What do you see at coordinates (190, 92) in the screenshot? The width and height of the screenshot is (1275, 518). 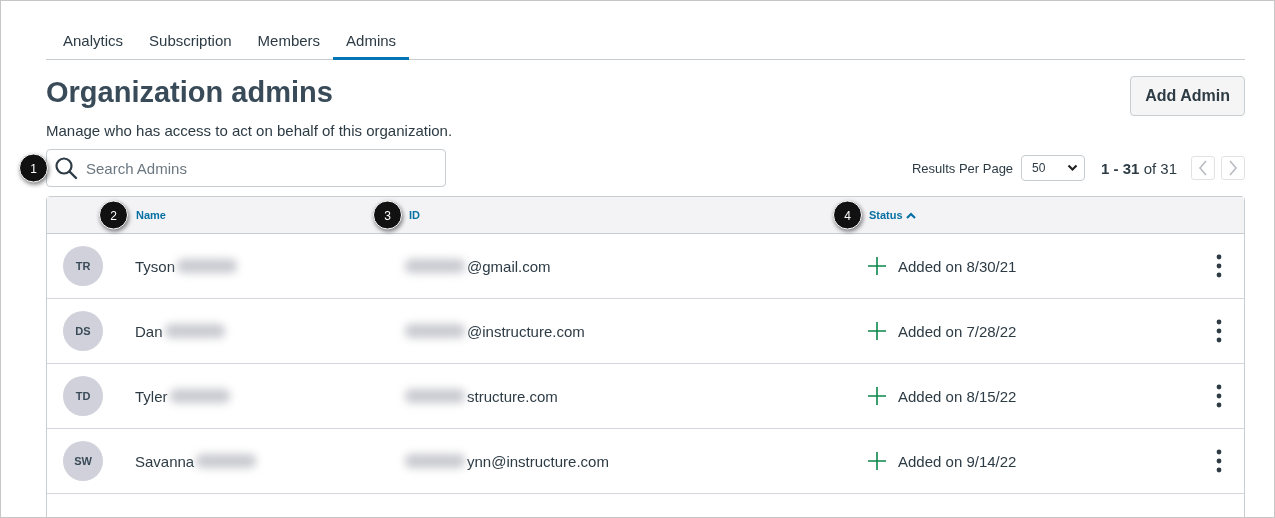 I see `page-title: Organization admins` at bounding box center [190, 92].